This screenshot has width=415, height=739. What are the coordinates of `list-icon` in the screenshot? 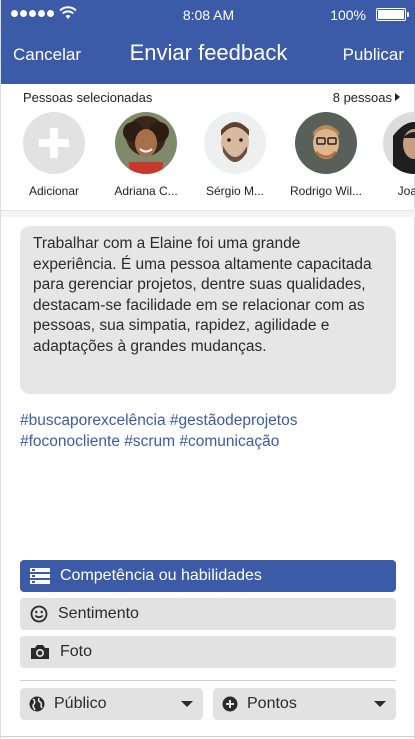 It's located at (40, 576).